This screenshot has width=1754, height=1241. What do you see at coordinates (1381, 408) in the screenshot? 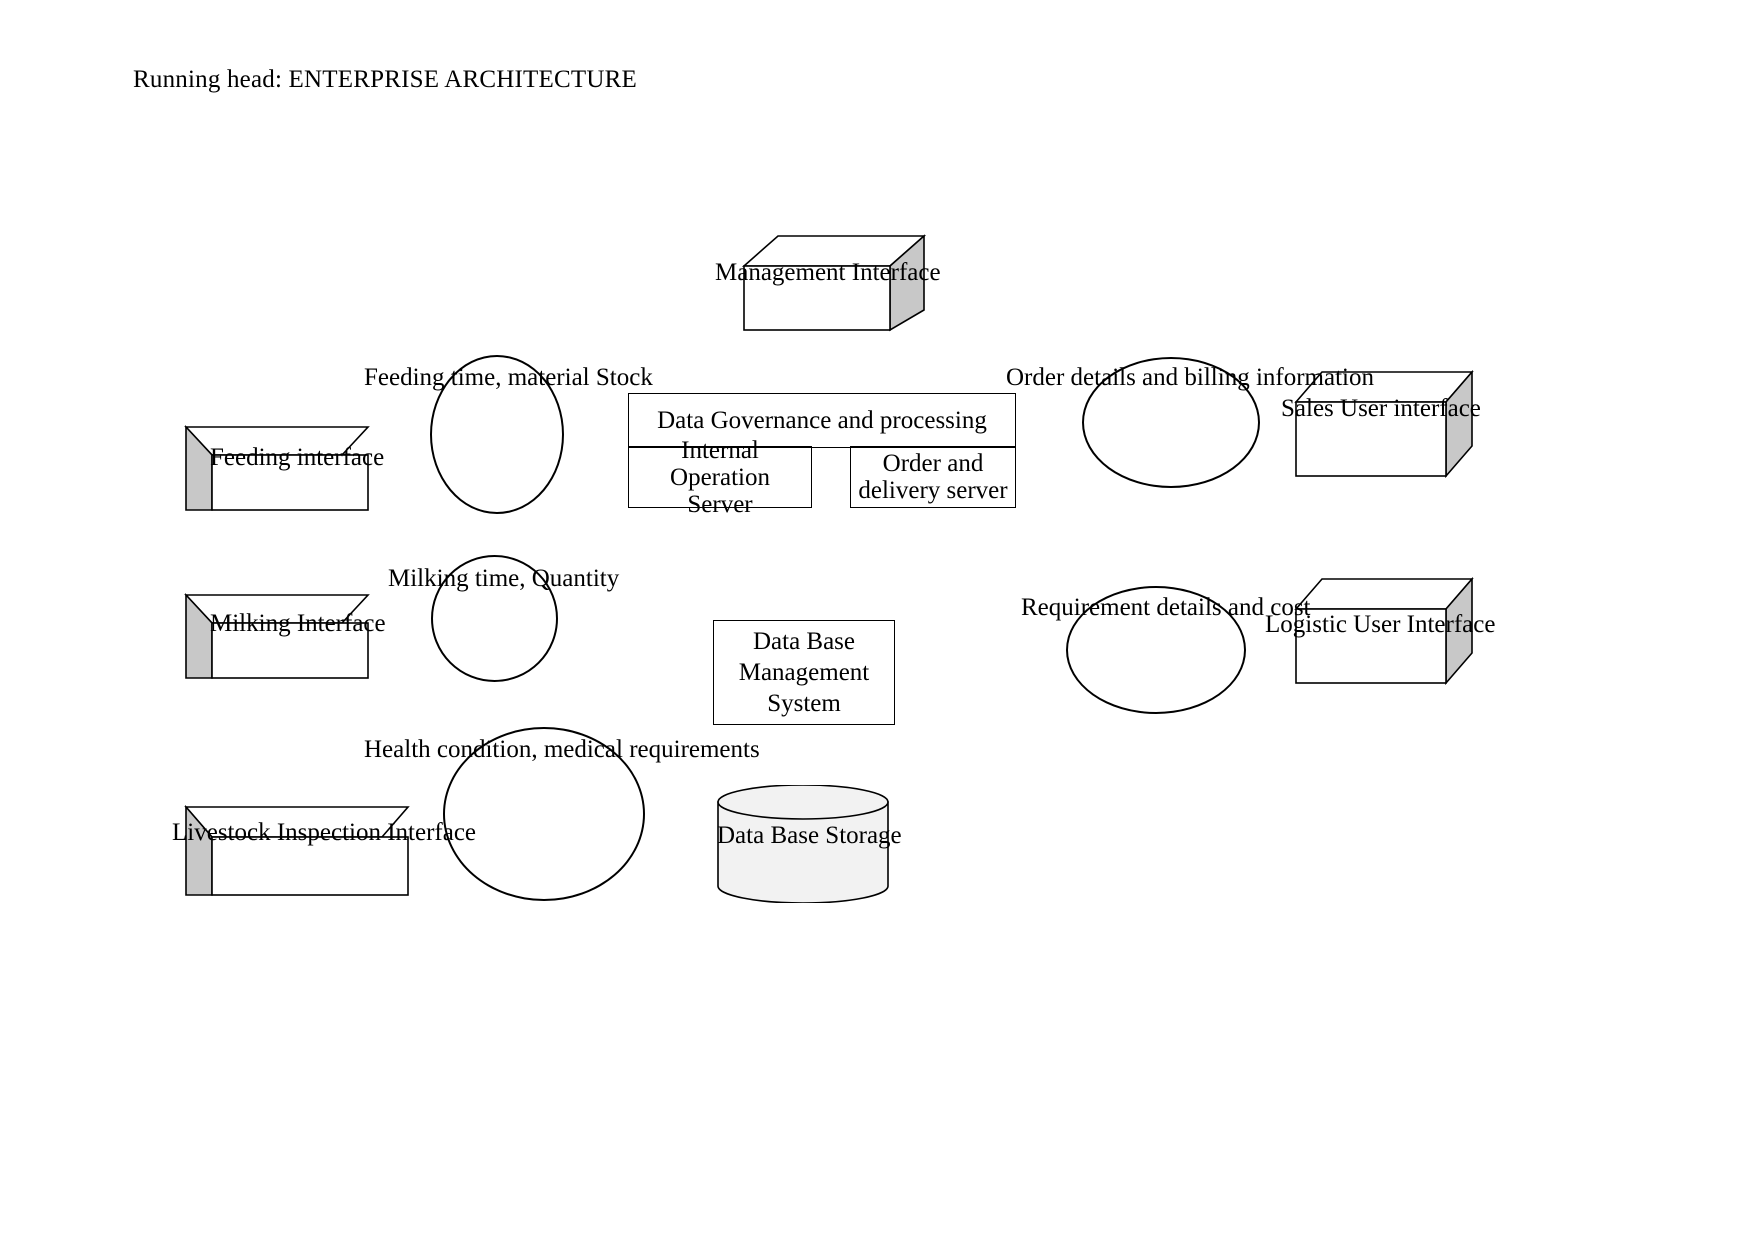
I see `node-label: Sales User interface` at bounding box center [1381, 408].